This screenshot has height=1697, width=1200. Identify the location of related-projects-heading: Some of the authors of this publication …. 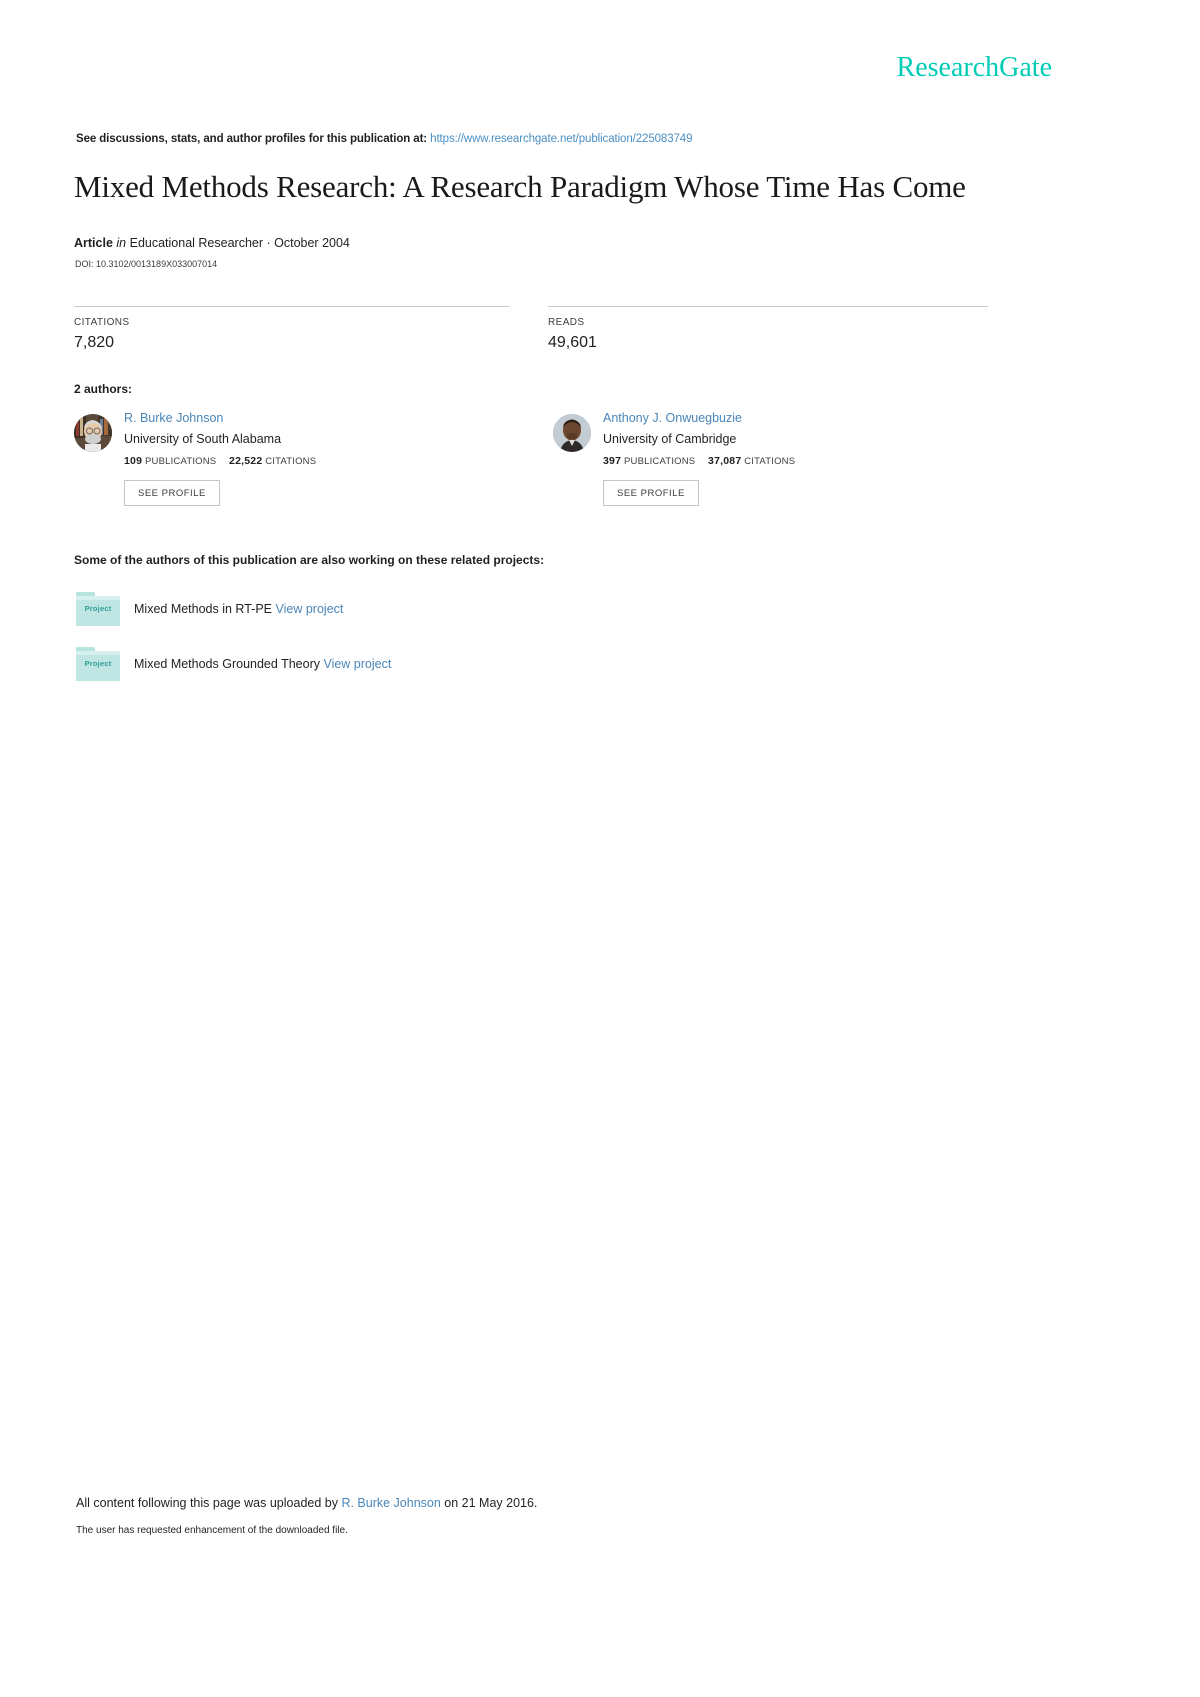
(309, 560).